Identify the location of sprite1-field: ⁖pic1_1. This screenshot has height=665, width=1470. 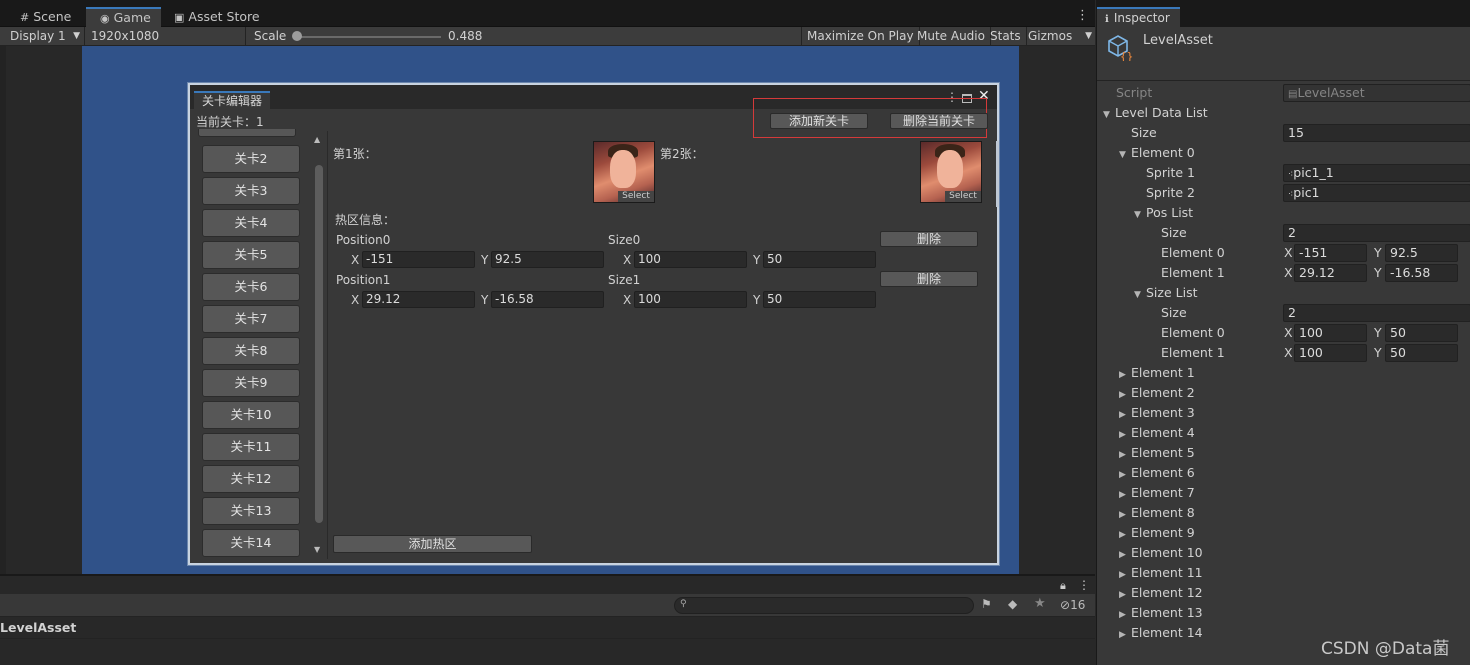
(1376, 173).